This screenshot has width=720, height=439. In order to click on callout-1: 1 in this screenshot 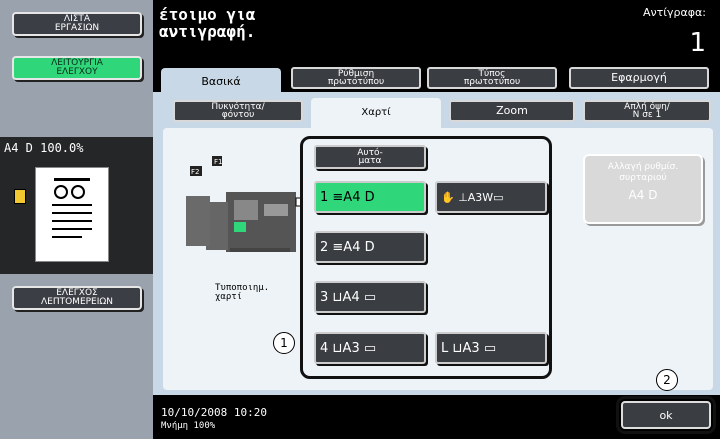, I will do `click(284, 343)`.